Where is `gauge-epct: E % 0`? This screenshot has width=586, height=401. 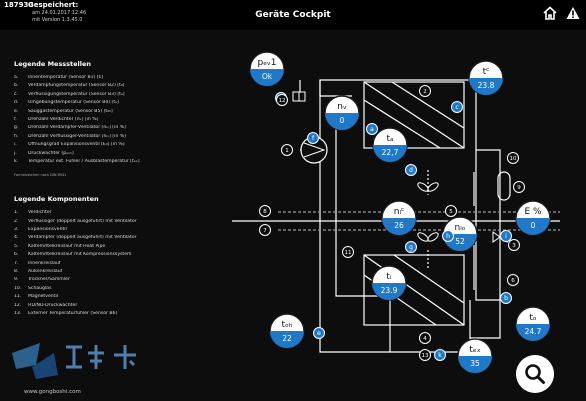 gauge-epct: E % 0 is located at coordinates (533, 218).